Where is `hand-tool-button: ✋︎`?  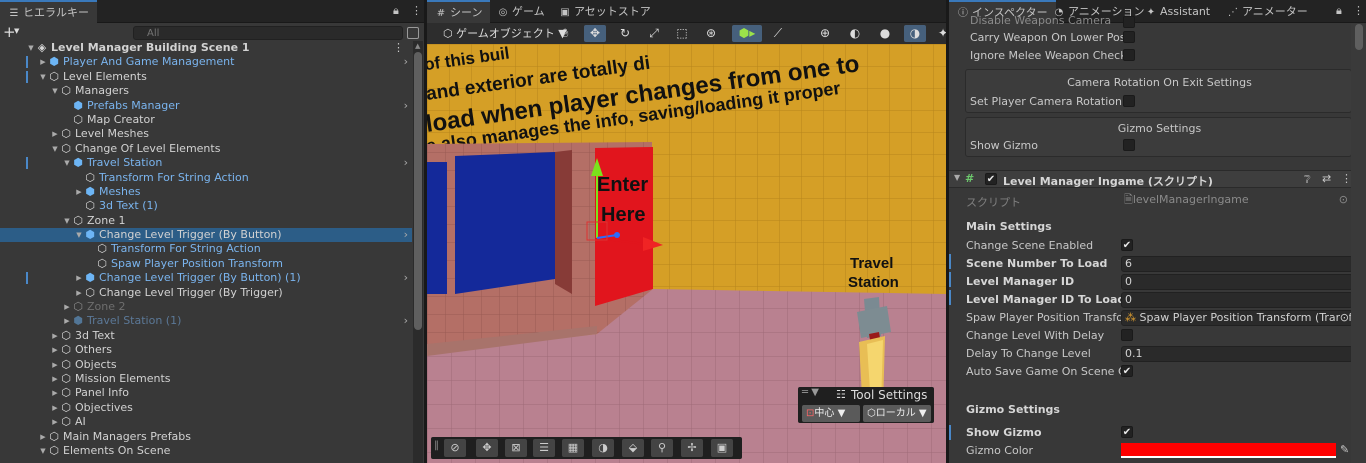
hand-tool-button: ✋︎ is located at coordinates (565, 33).